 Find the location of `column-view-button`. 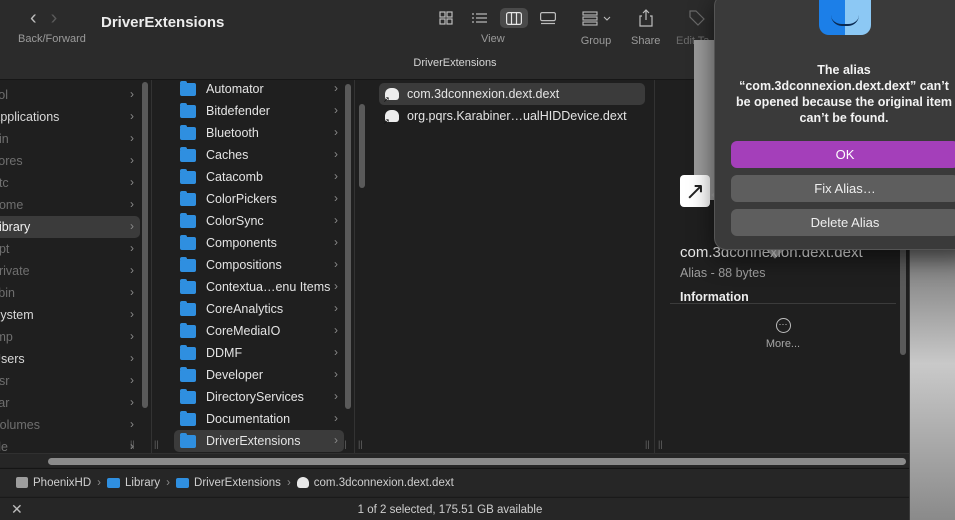

column-view-button is located at coordinates (514, 18).